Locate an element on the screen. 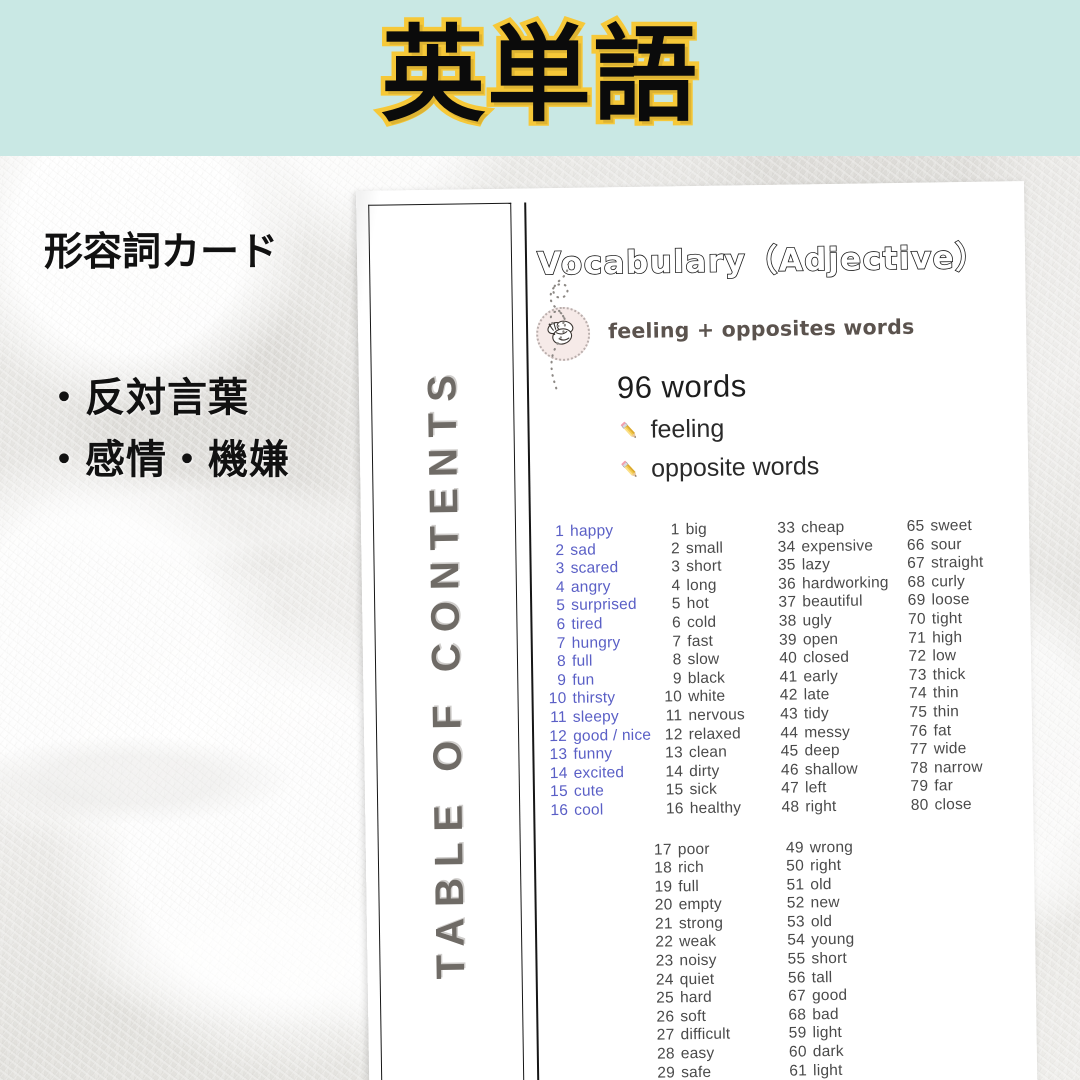 The height and width of the screenshot is (1080, 1080). word-entry: 39 open is located at coordinates (839, 639).